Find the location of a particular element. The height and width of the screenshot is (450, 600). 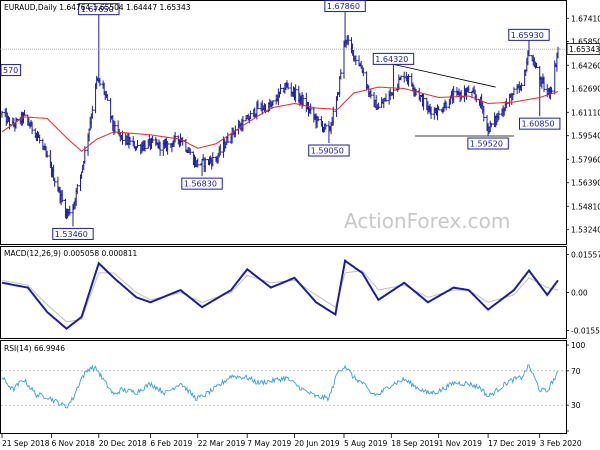

price-tick-label: 1.54810 is located at coordinates (585, 206).